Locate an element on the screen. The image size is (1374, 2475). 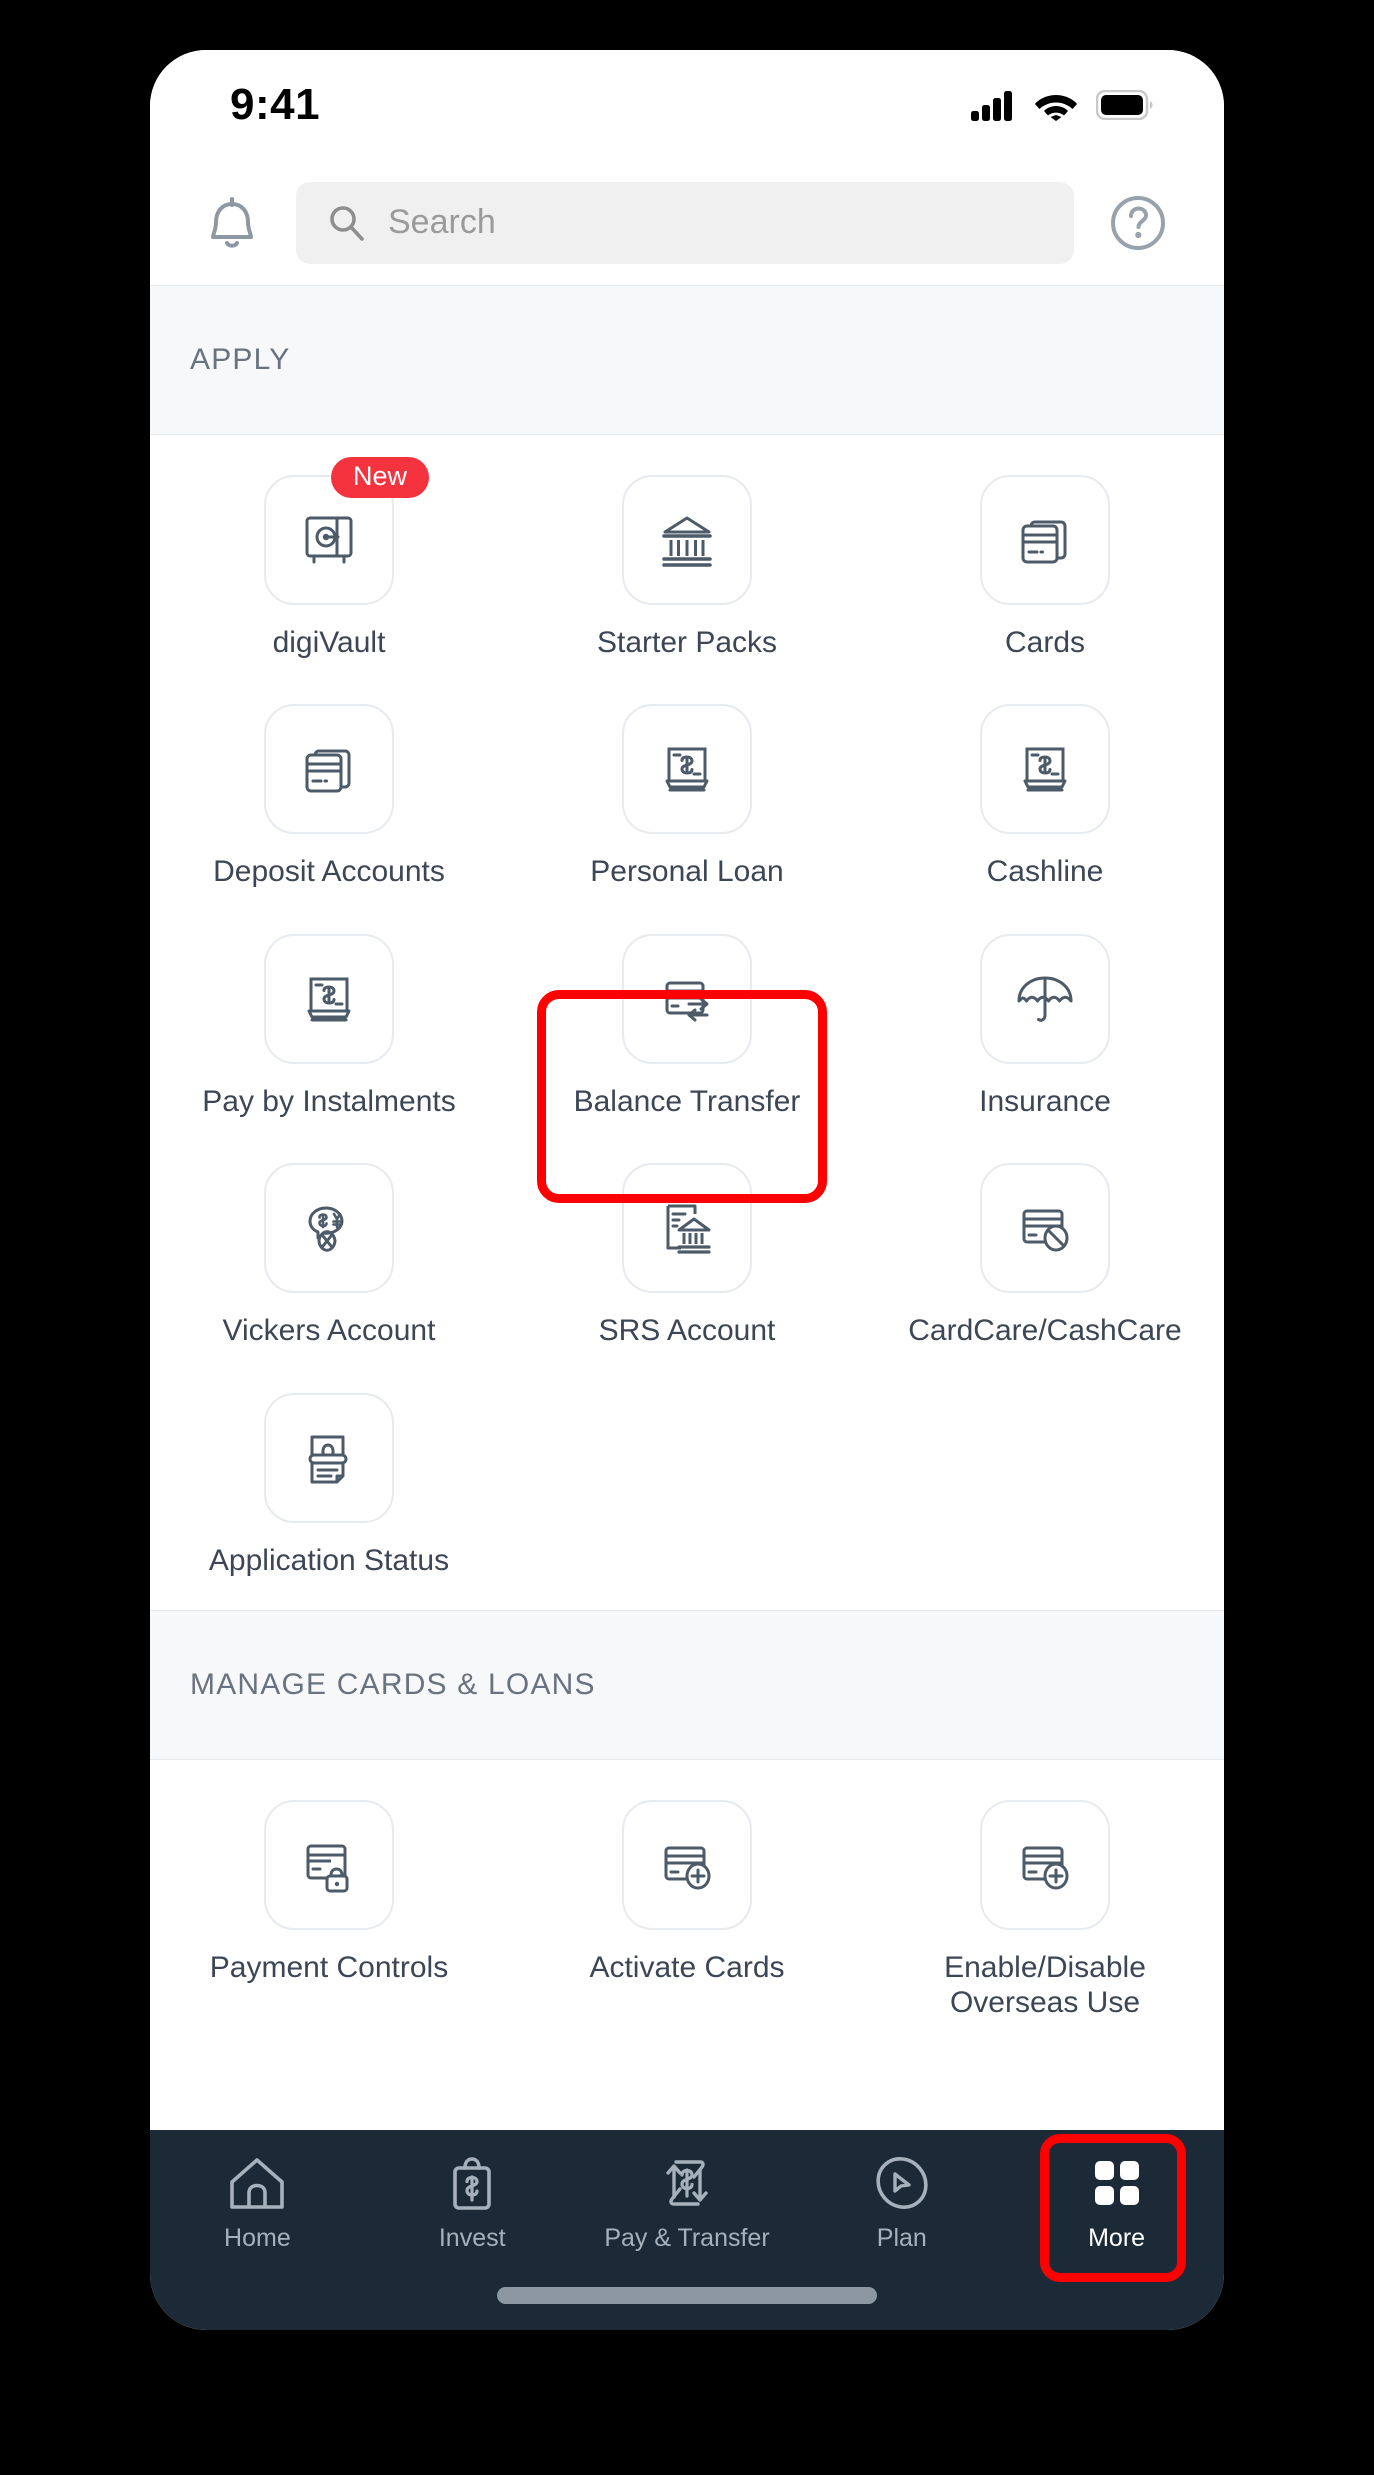
home-indicator is located at coordinates (687, 2295).